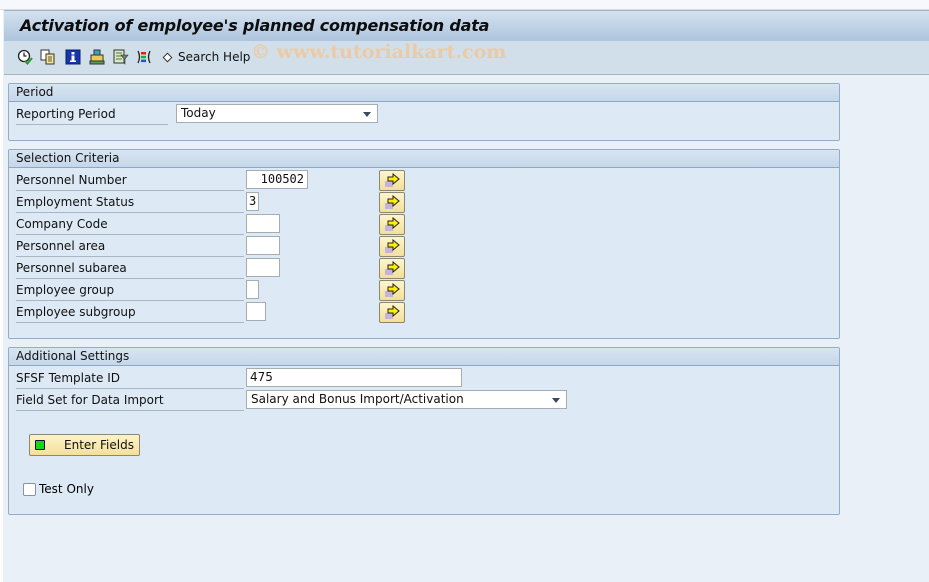 The height and width of the screenshot is (582, 929). I want to click on selection-row-personnel-subarea: Personnel subarea, so click(216, 268).